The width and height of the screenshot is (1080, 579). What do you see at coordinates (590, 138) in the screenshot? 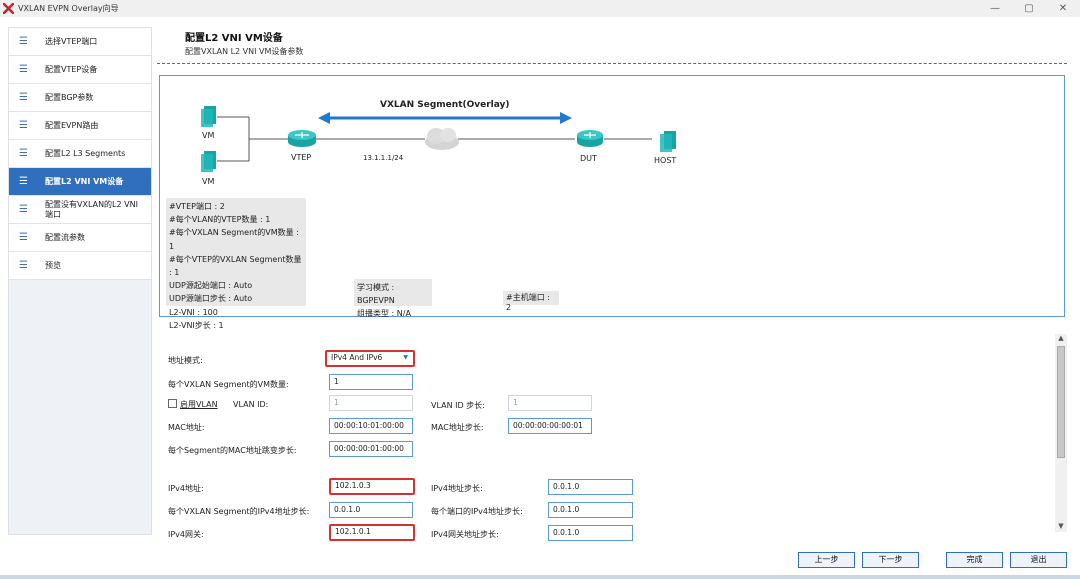
I see `dut-router-icon` at bounding box center [590, 138].